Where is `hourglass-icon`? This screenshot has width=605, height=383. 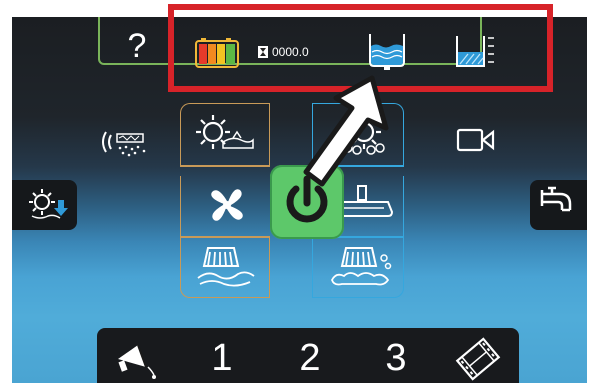 hourglass-icon is located at coordinates (263, 52).